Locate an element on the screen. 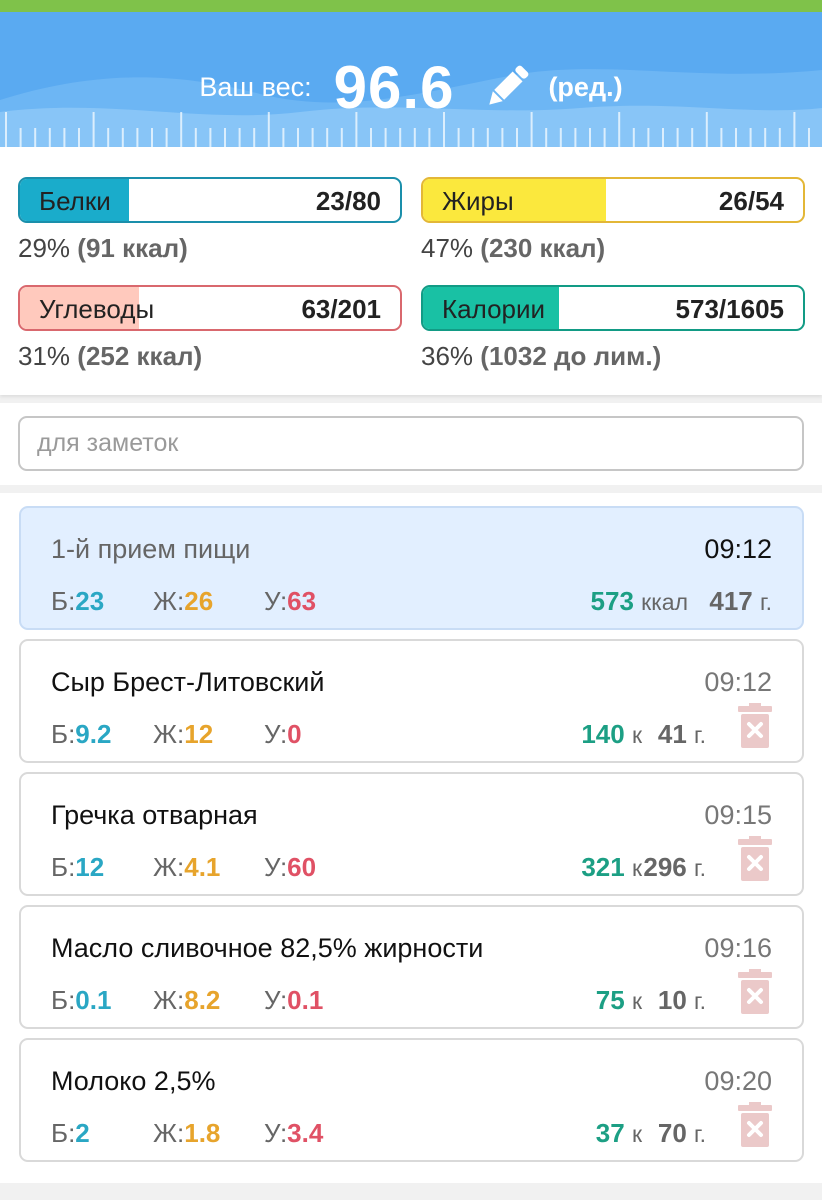 Image resolution: width=822 pixels, height=1200 pixels. fat-progress-bar: Жиры 26/54 is located at coordinates (613, 200).